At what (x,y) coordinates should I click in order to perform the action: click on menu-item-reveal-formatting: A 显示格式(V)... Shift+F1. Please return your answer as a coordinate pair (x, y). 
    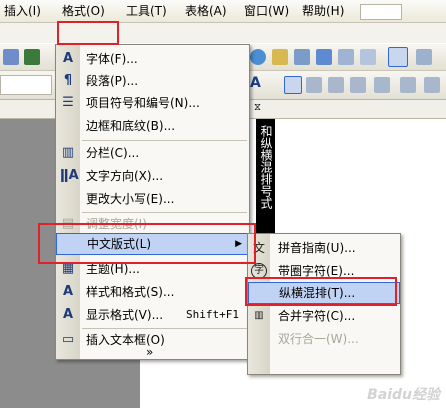
    Looking at the image, I should click on (152, 315).